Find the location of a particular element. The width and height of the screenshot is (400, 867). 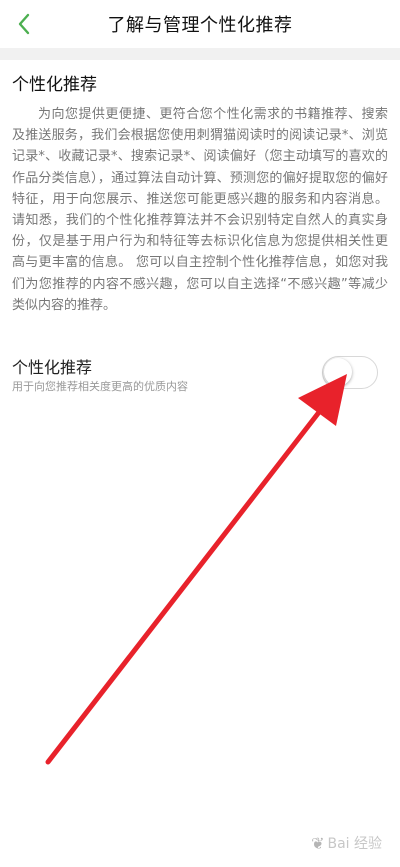

watermark-text: Bai 经验 is located at coordinates (354, 844).